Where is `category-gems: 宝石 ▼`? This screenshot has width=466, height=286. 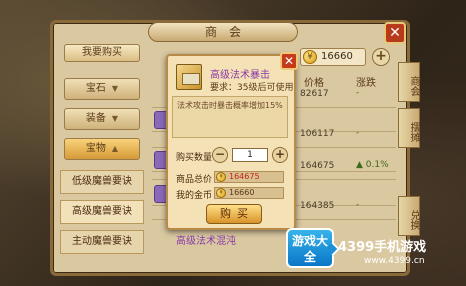 category-gems: 宝石 ▼ is located at coordinates (102, 89).